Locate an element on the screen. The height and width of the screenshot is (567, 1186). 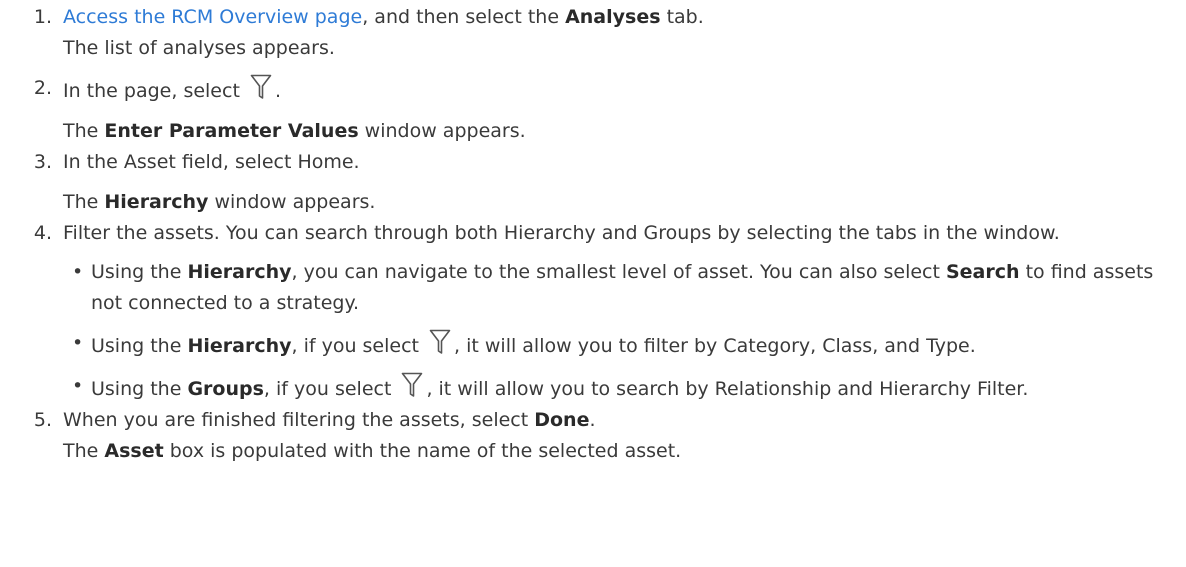
rcm-overview-link: Access the RCM Overview page is located at coordinates (212, 17).